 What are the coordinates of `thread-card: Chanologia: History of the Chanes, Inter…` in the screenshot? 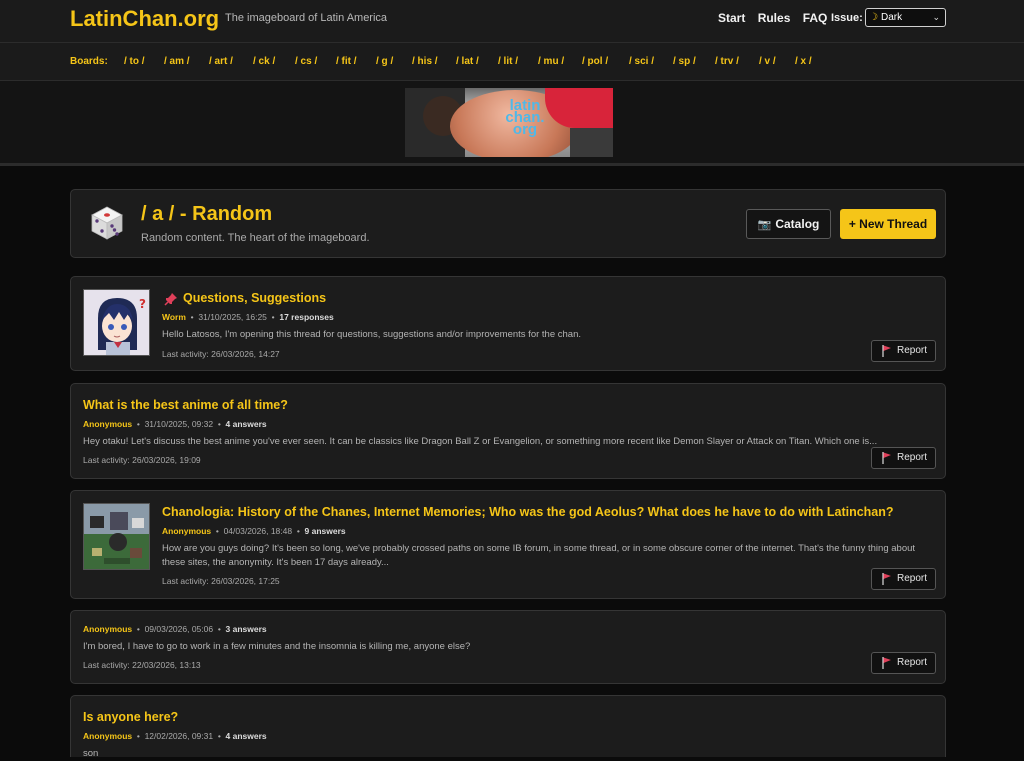 It's located at (508, 544).